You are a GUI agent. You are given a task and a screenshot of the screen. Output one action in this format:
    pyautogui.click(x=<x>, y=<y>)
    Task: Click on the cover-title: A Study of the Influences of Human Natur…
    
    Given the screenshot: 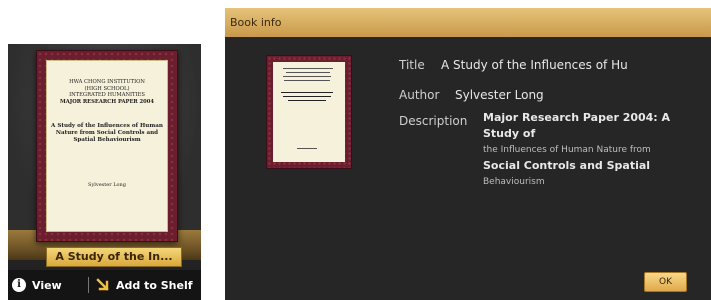 What is the action you would take?
    pyautogui.click(x=107, y=133)
    